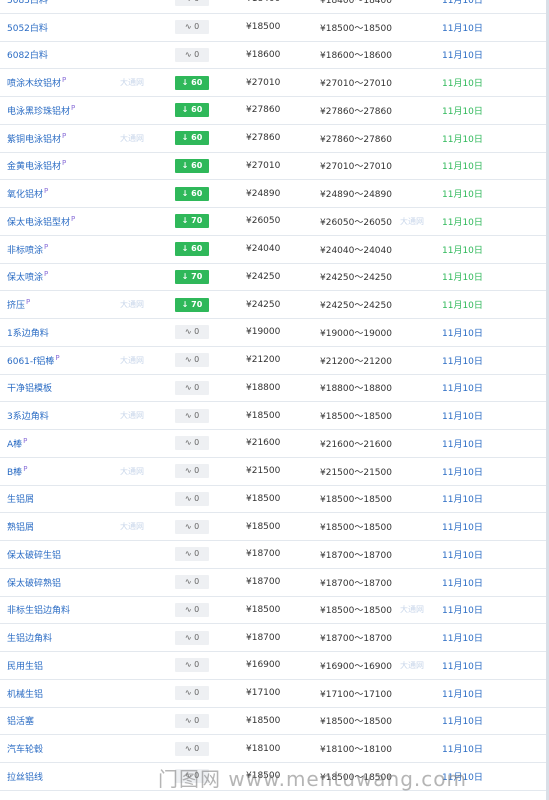 Image resolution: width=549 pixels, height=800 pixels. I want to click on product-name-link: 干净铝模板, so click(86, 387).